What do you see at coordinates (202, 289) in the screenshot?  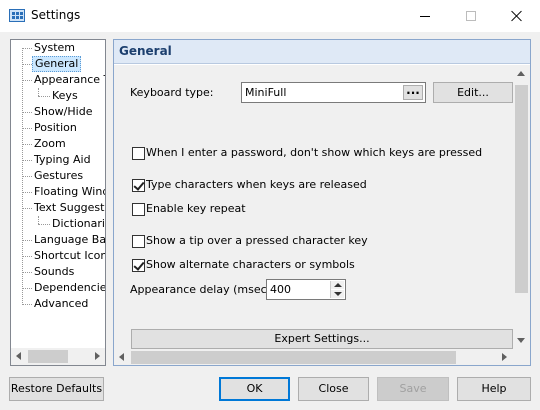 I see `appearance-delay-label: Appearance delay (msec):` at bounding box center [202, 289].